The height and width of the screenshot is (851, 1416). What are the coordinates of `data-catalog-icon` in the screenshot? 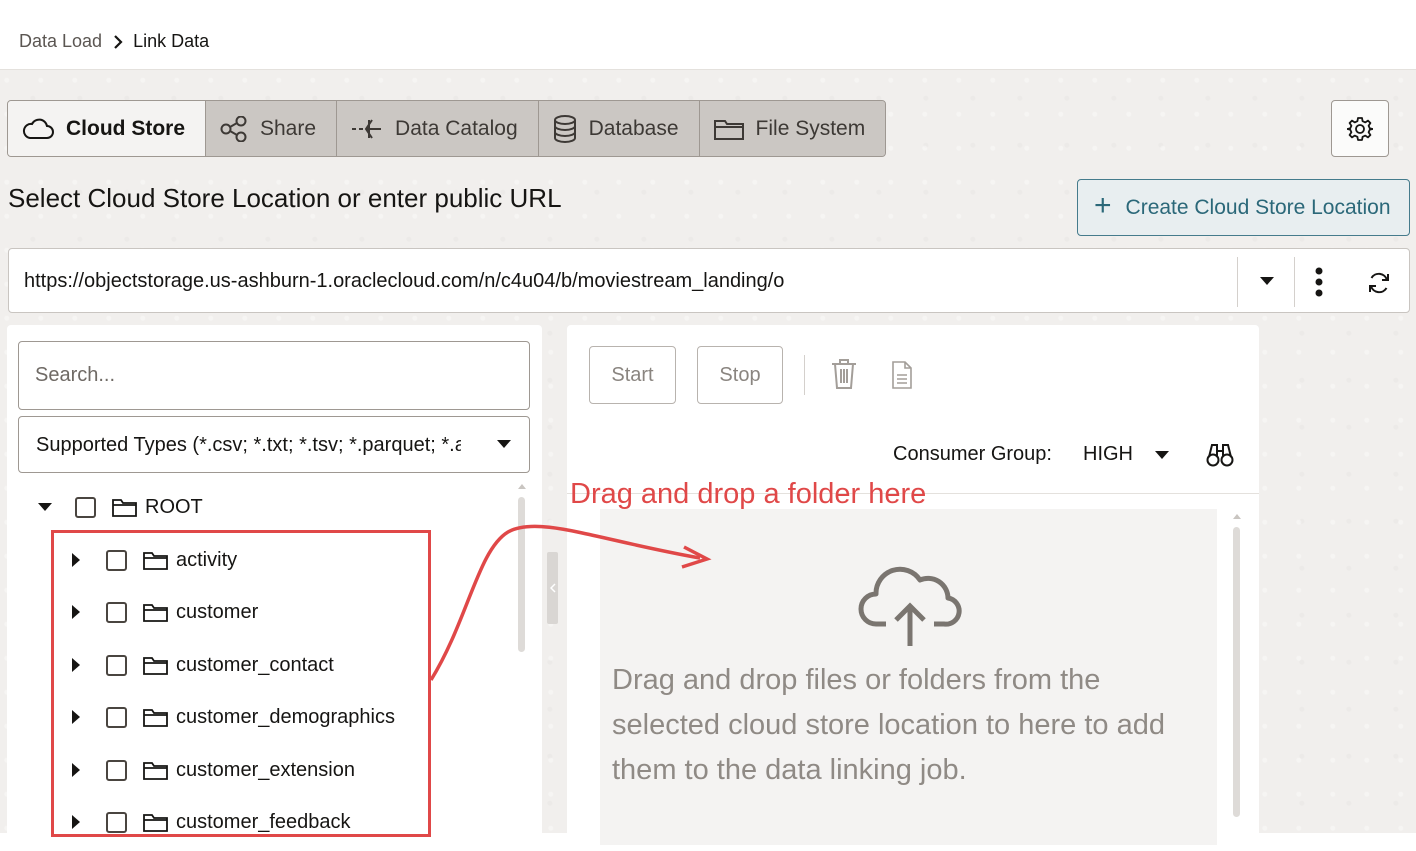 It's located at (367, 128).